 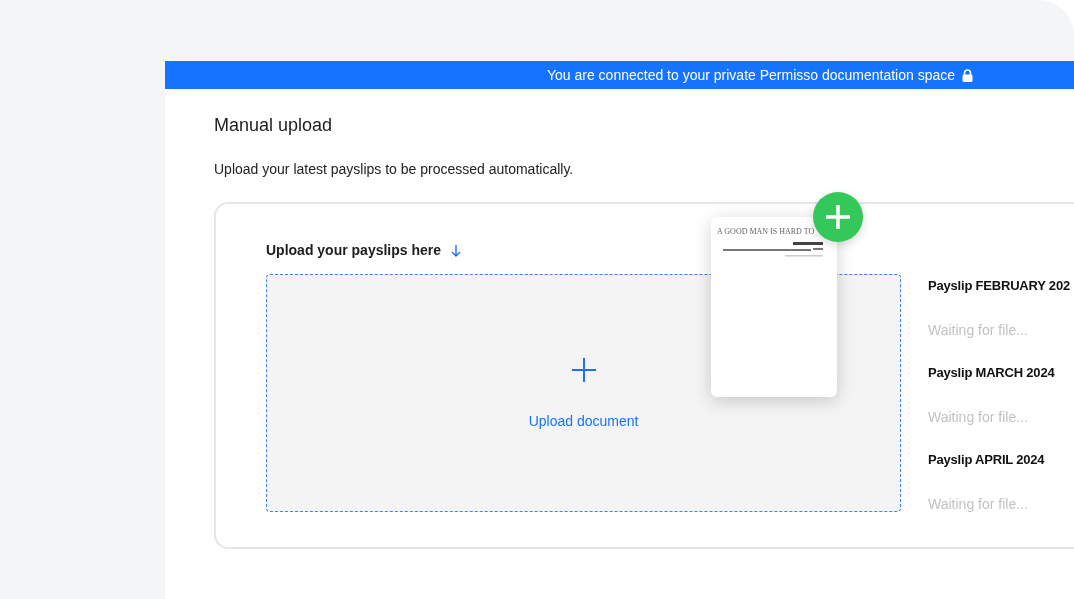 What do you see at coordinates (274, 125) in the screenshot?
I see `page-title: Manual upload` at bounding box center [274, 125].